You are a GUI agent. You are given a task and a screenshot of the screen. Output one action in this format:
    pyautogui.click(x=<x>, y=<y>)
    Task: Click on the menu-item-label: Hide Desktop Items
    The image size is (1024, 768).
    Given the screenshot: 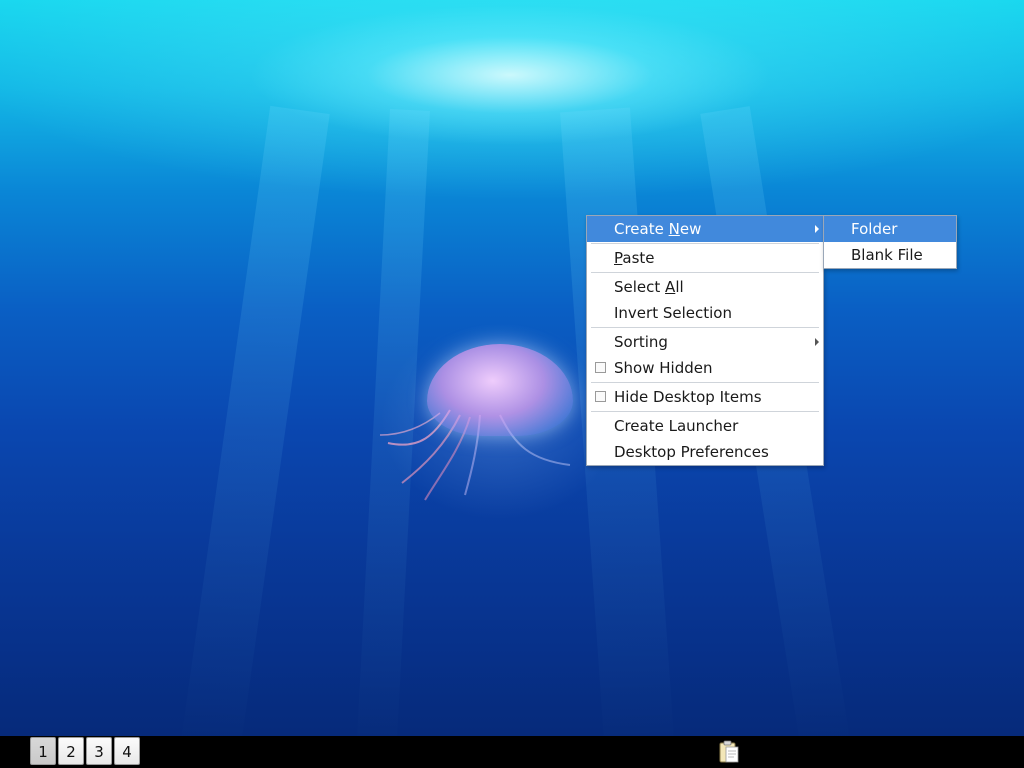 What is the action you would take?
    pyautogui.click(x=688, y=397)
    